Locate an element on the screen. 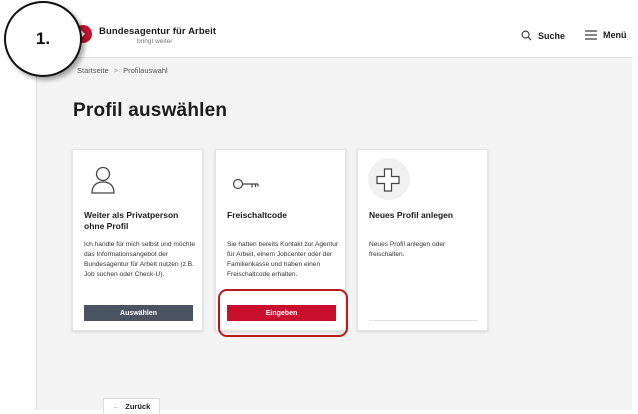 Image resolution: width=638 pixels, height=414 pixels. step-badge: 1. is located at coordinates (43, 39).